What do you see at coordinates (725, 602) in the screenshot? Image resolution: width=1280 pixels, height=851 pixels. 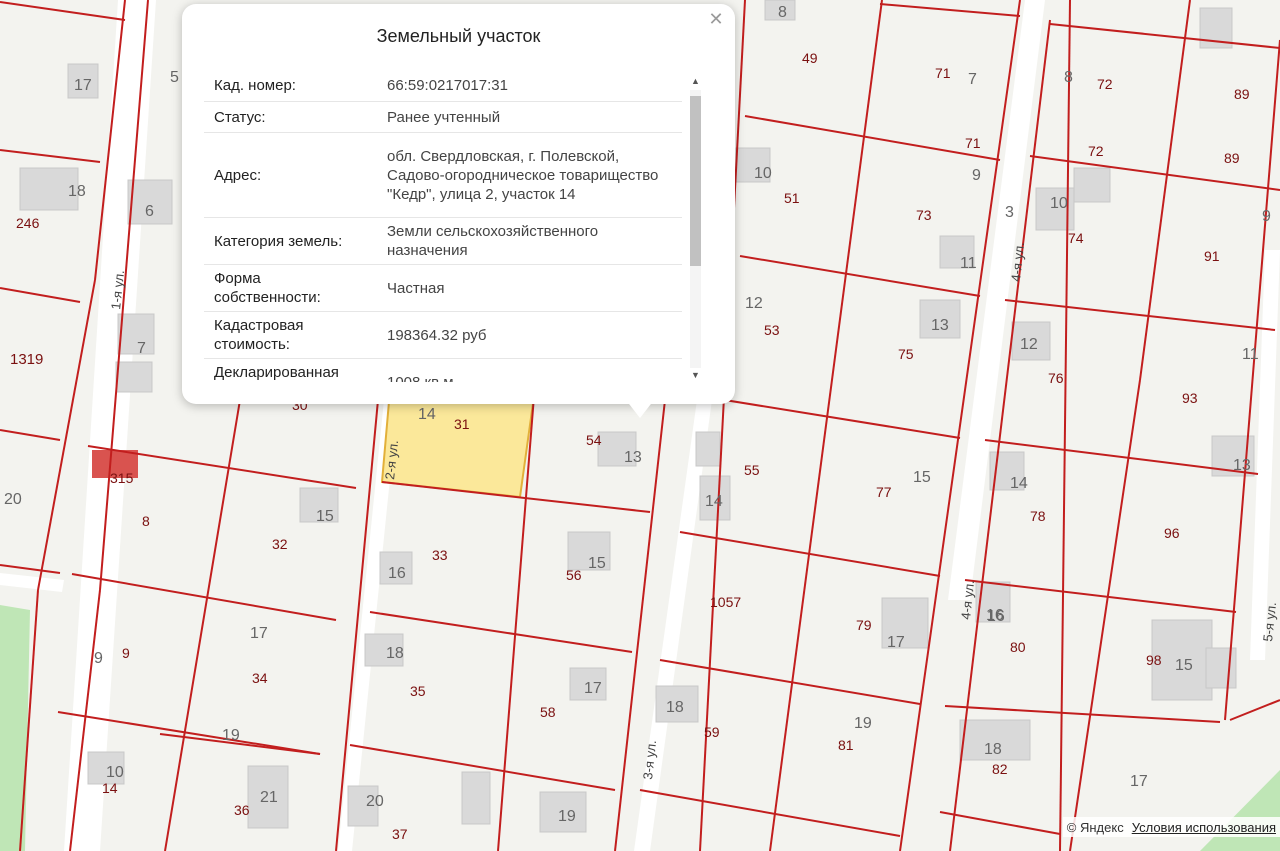 I see `parcel-number: 1057` at bounding box center [725, 602].